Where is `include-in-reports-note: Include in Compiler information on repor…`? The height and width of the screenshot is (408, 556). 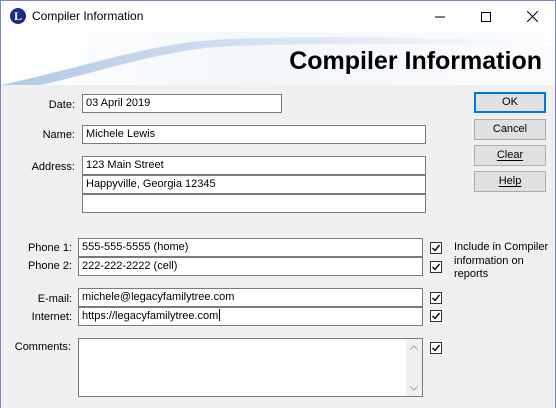 include-in-reports-note: Include in Compiler information on repor… is located at coordinates (501, 260).